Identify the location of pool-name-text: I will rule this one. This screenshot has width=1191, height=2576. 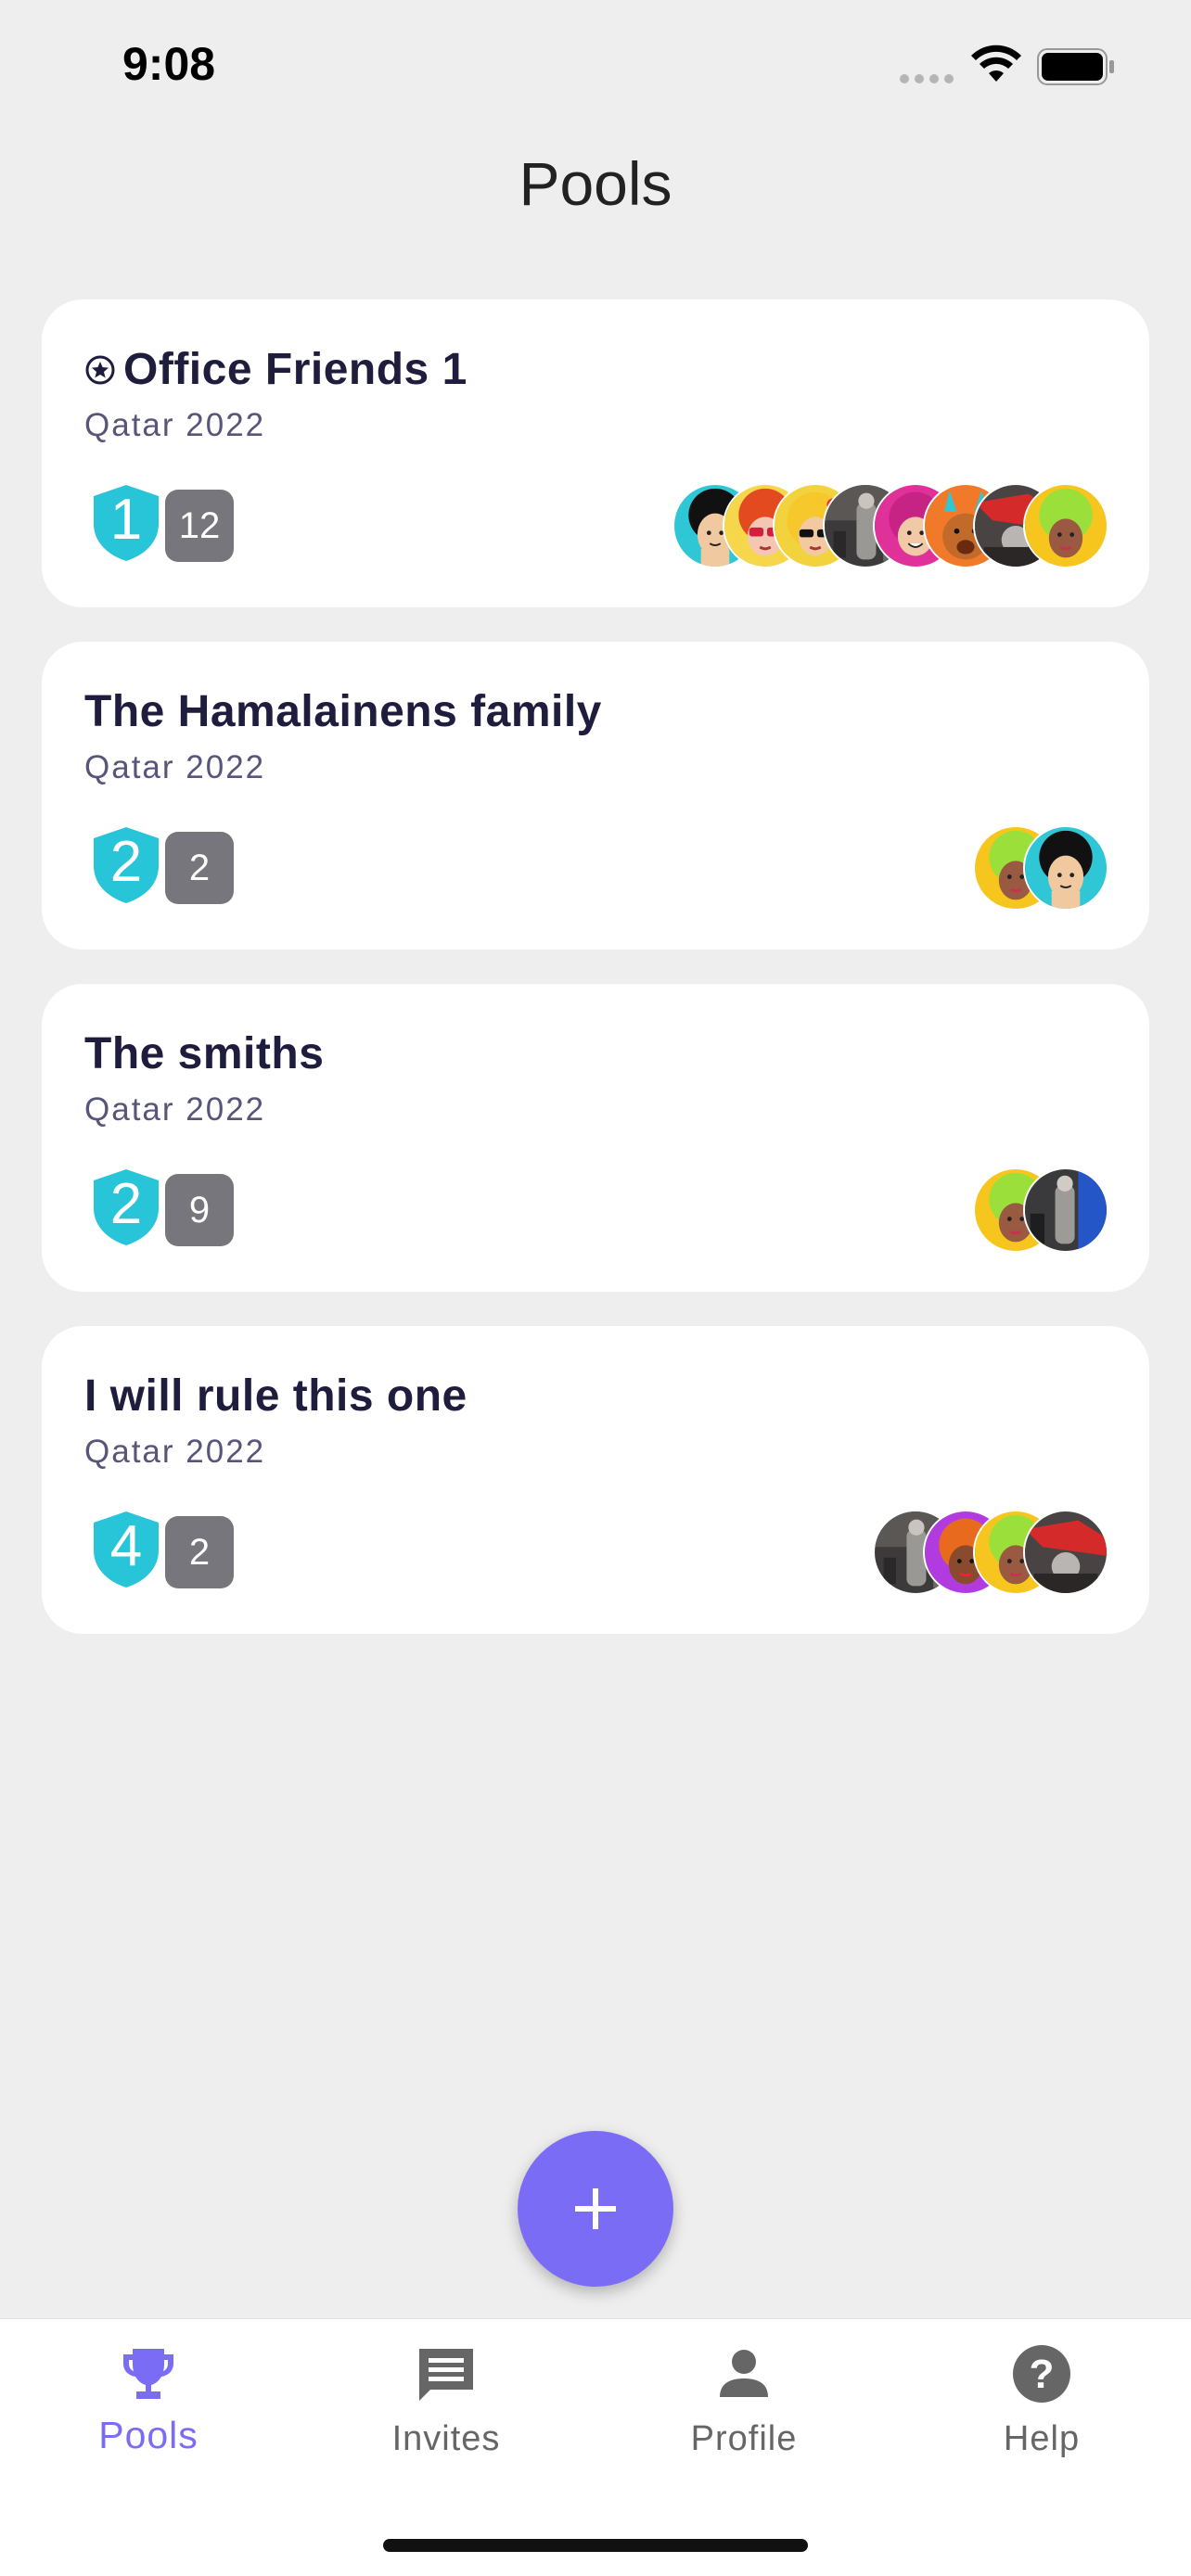
(275, 1396).